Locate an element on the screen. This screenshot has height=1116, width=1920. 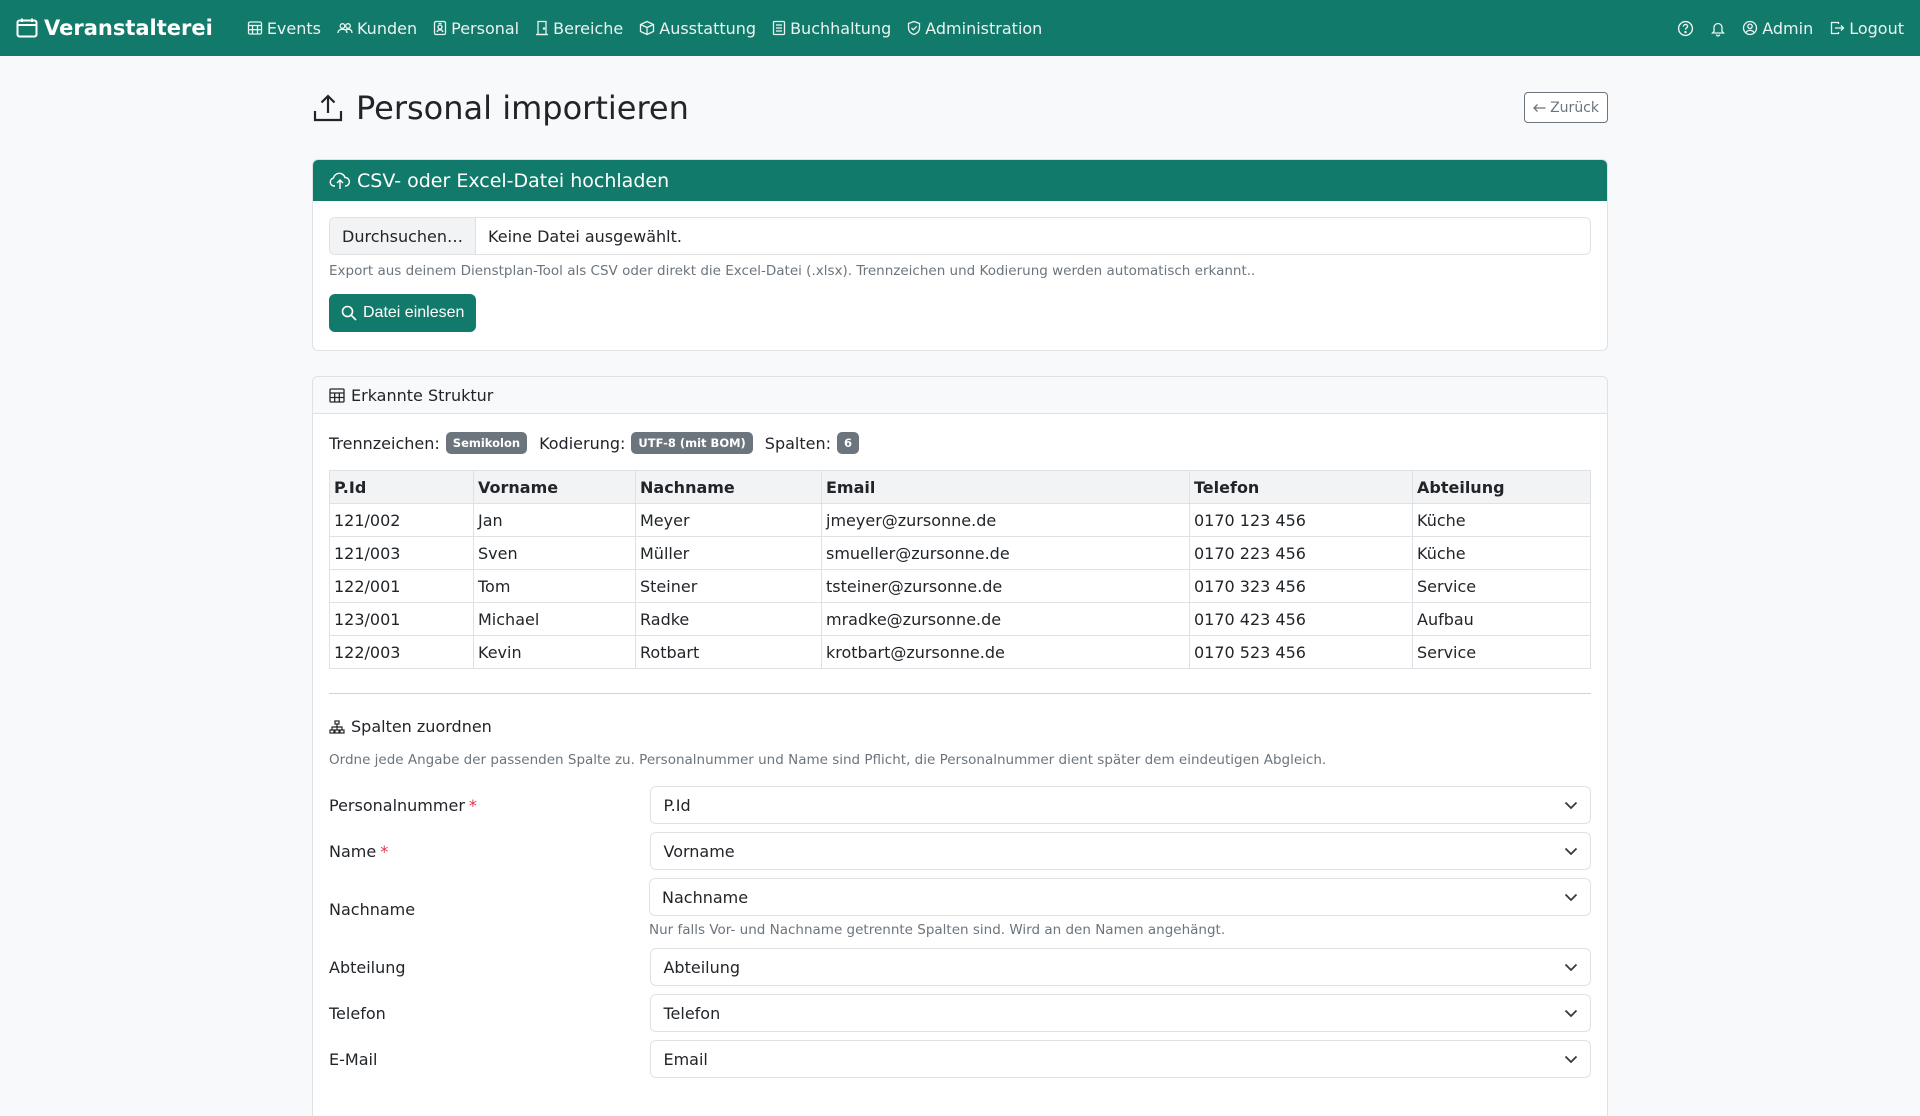
upload-card-title: CSV- oder Excel-Datei hochladen is located at coordinates (513, 180).